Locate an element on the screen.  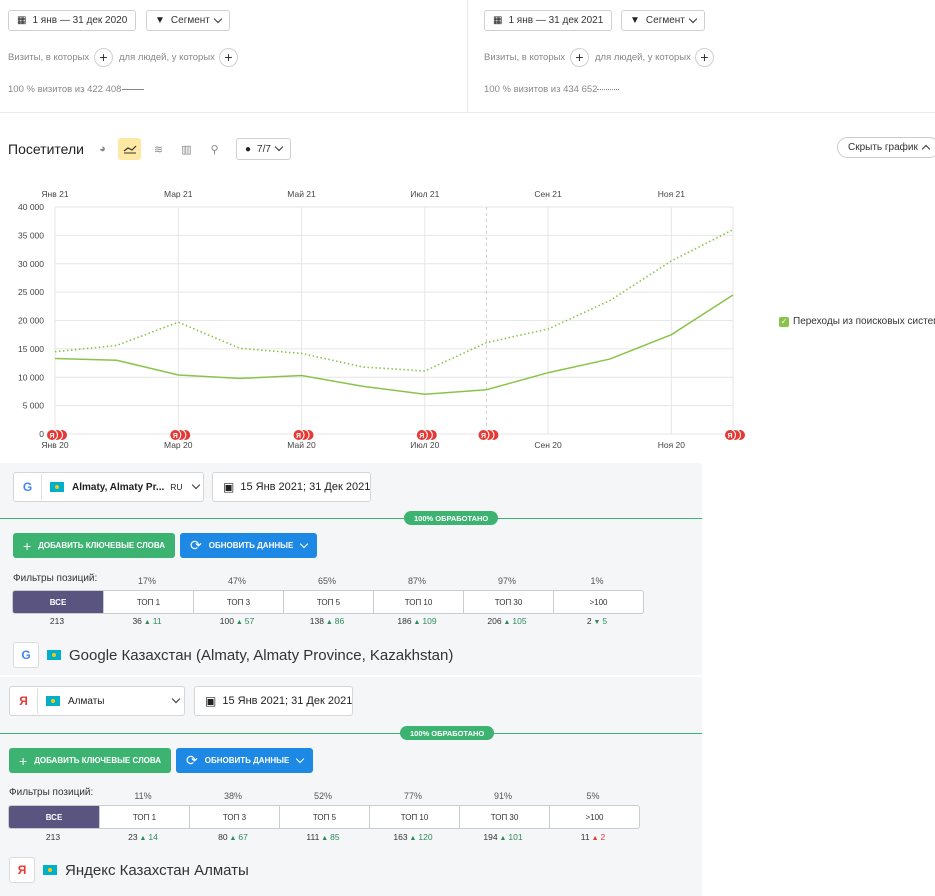
pie-chart-icon: ◕ is located at coordinates (102, 149).